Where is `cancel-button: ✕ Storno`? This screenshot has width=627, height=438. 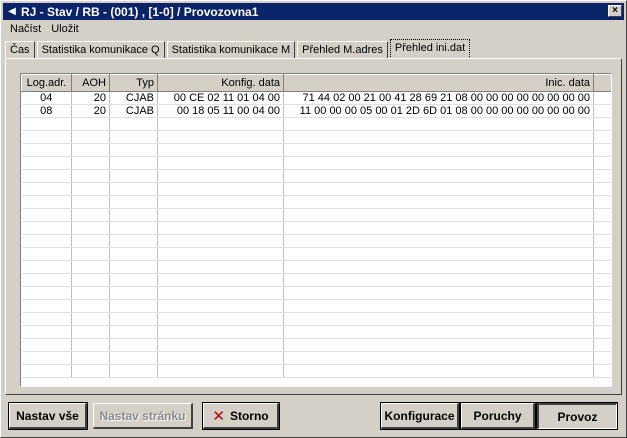 cancel-button: ✕ Storno is located at coordinates (241, 416).